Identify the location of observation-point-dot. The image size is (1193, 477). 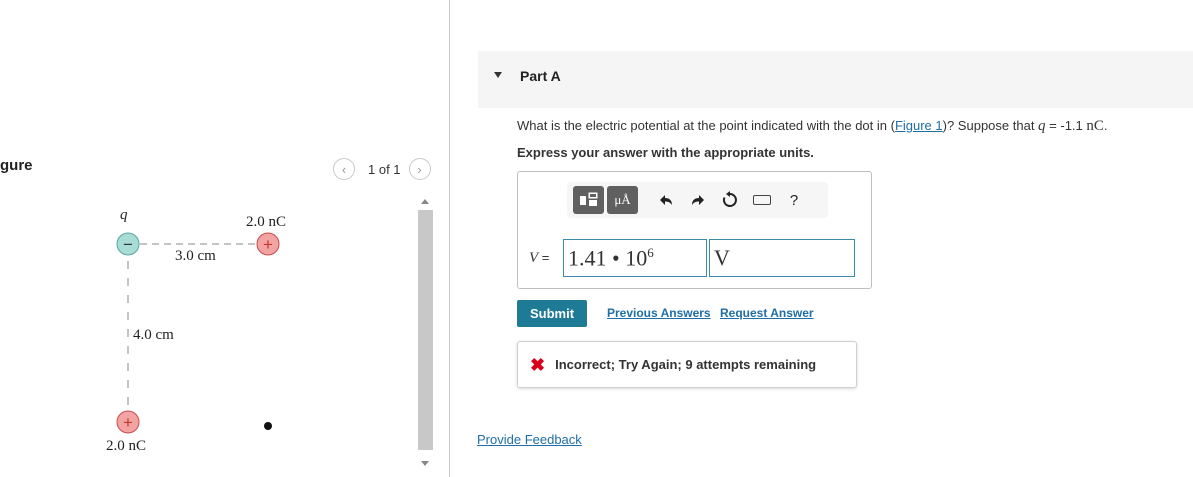
(268, 426).